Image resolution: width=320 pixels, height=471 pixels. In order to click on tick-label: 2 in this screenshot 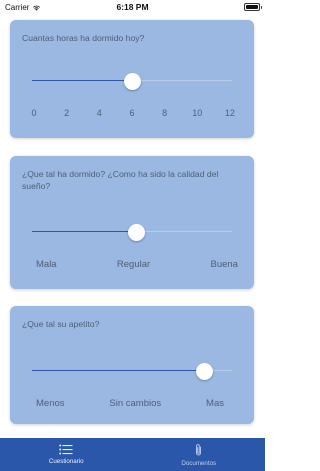, I will do `click(67, 113)`.